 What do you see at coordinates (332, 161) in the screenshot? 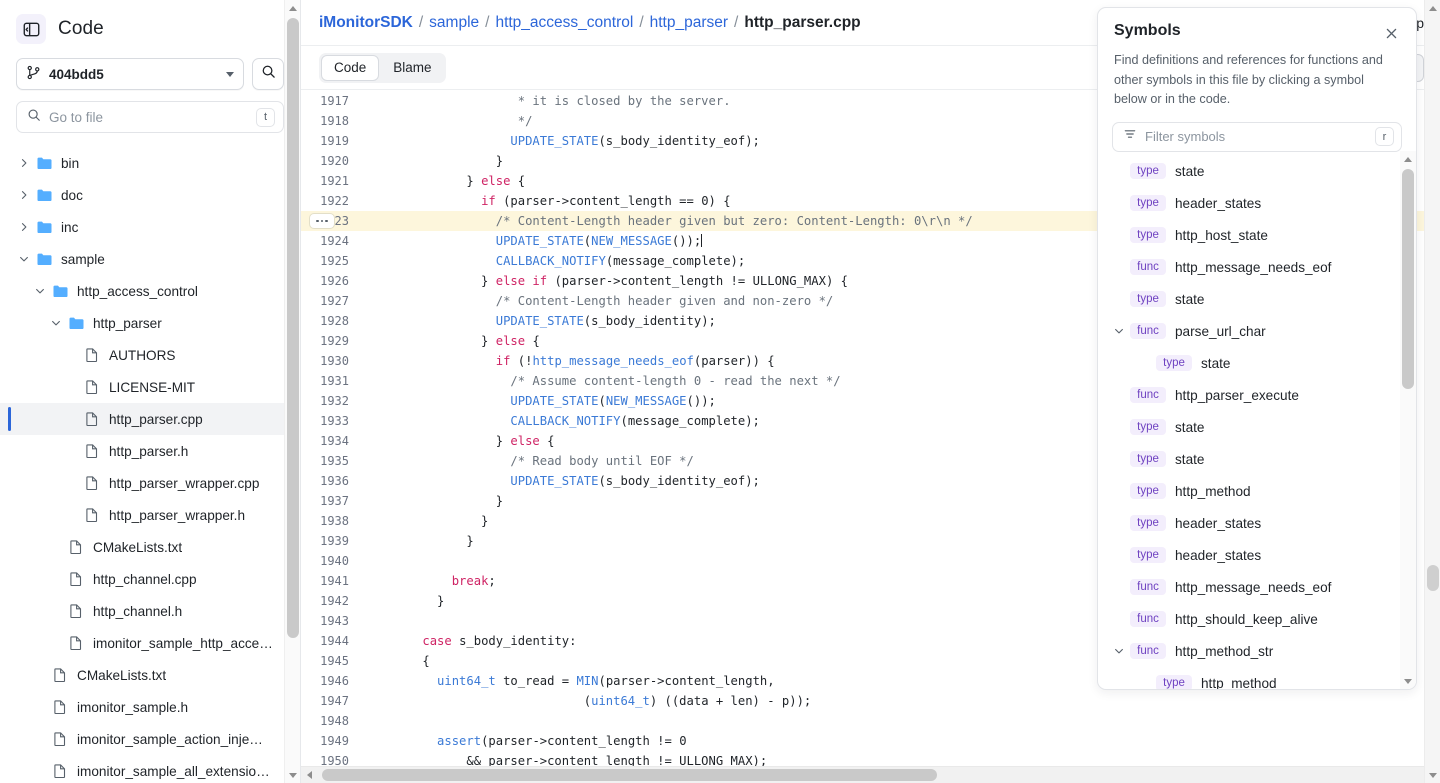
I see `line-number: 1920` at bounding box center [332, 161].